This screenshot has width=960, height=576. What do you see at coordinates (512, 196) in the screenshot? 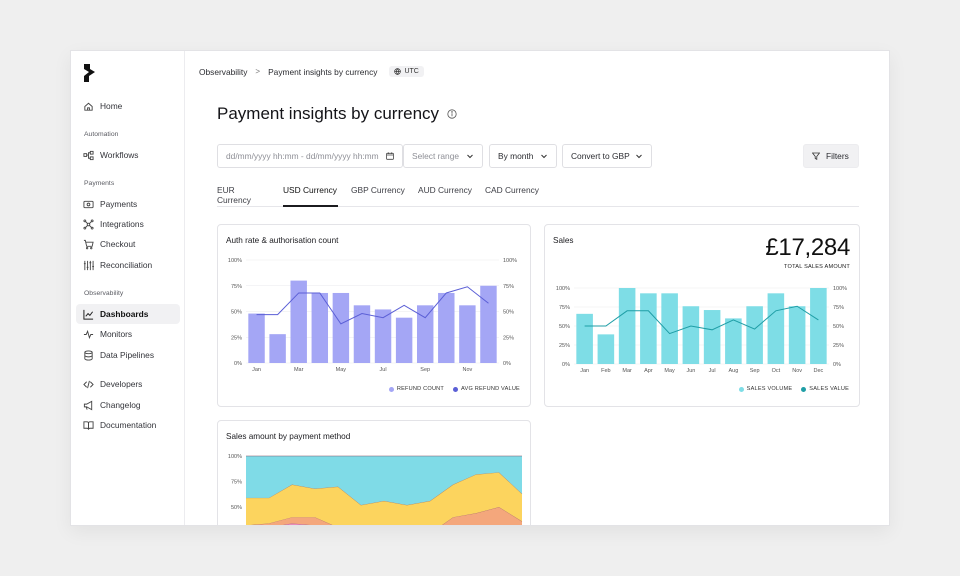
I see `tab-cad: CAD Currency` at bounding box center [512, 196].